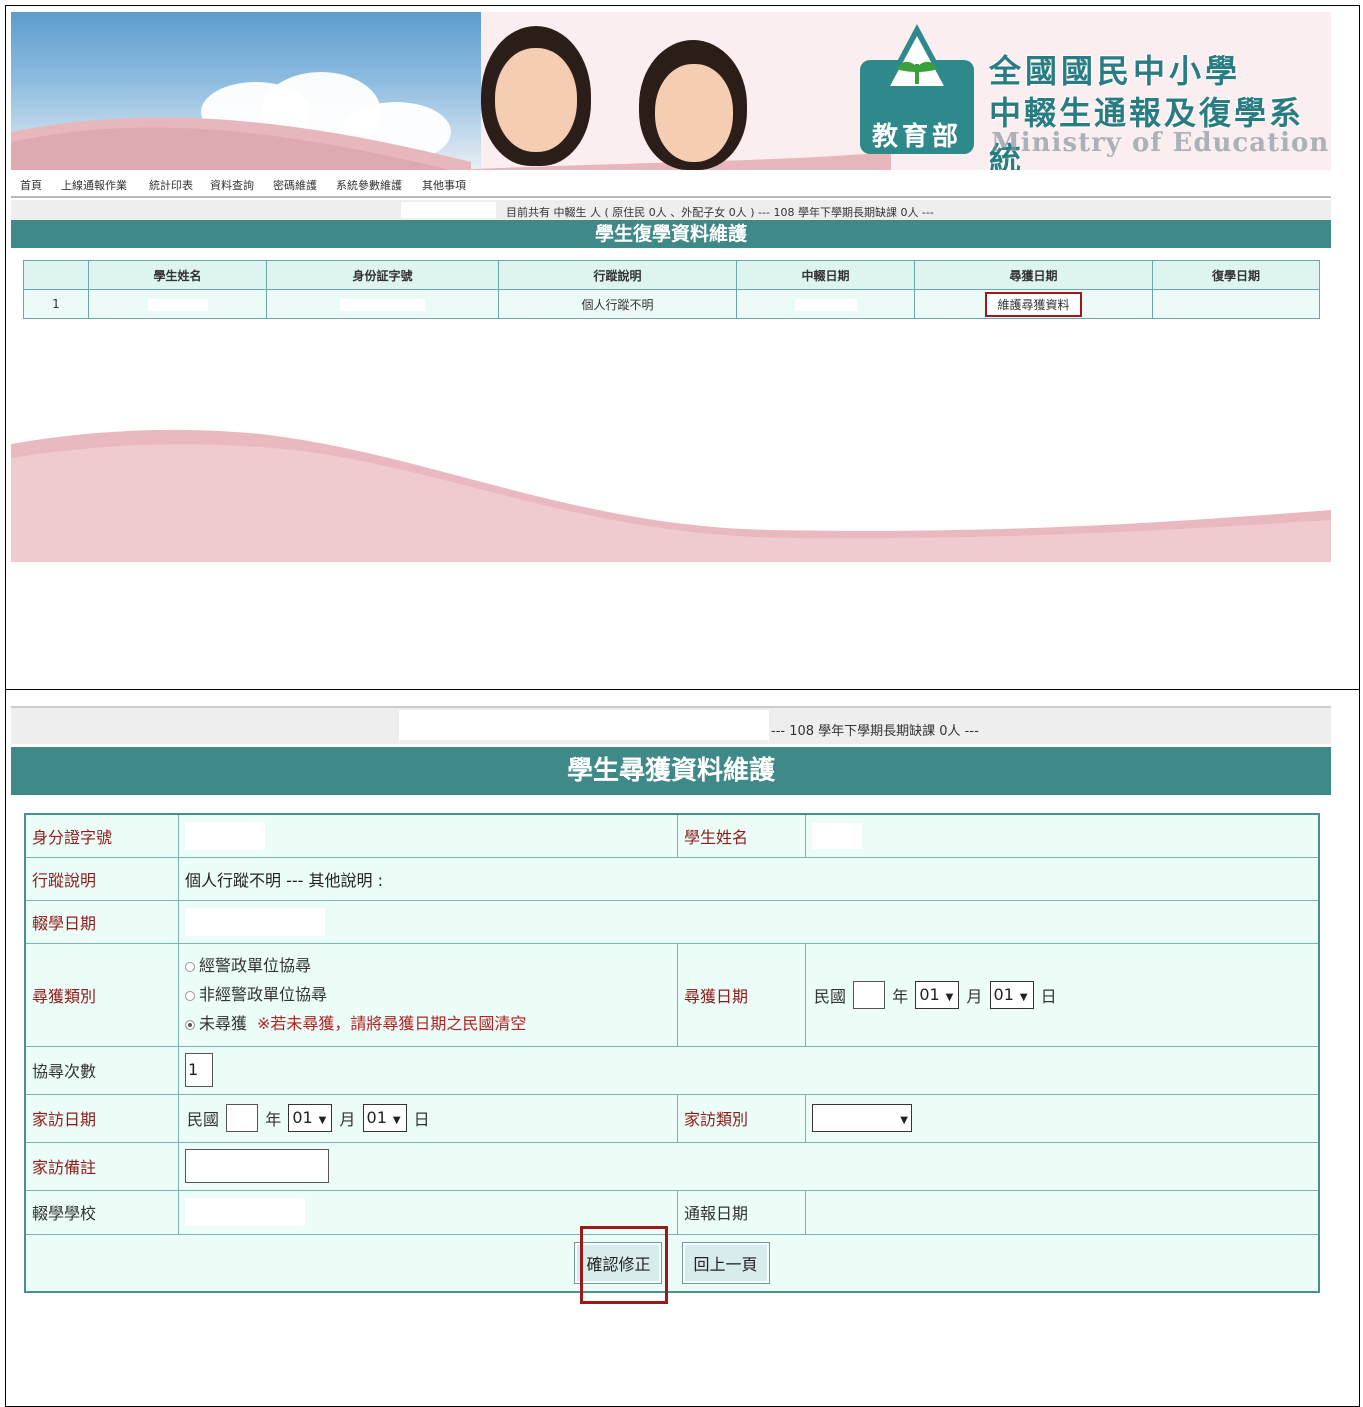  I want to click on redacted-name-value, so click(837, 835).